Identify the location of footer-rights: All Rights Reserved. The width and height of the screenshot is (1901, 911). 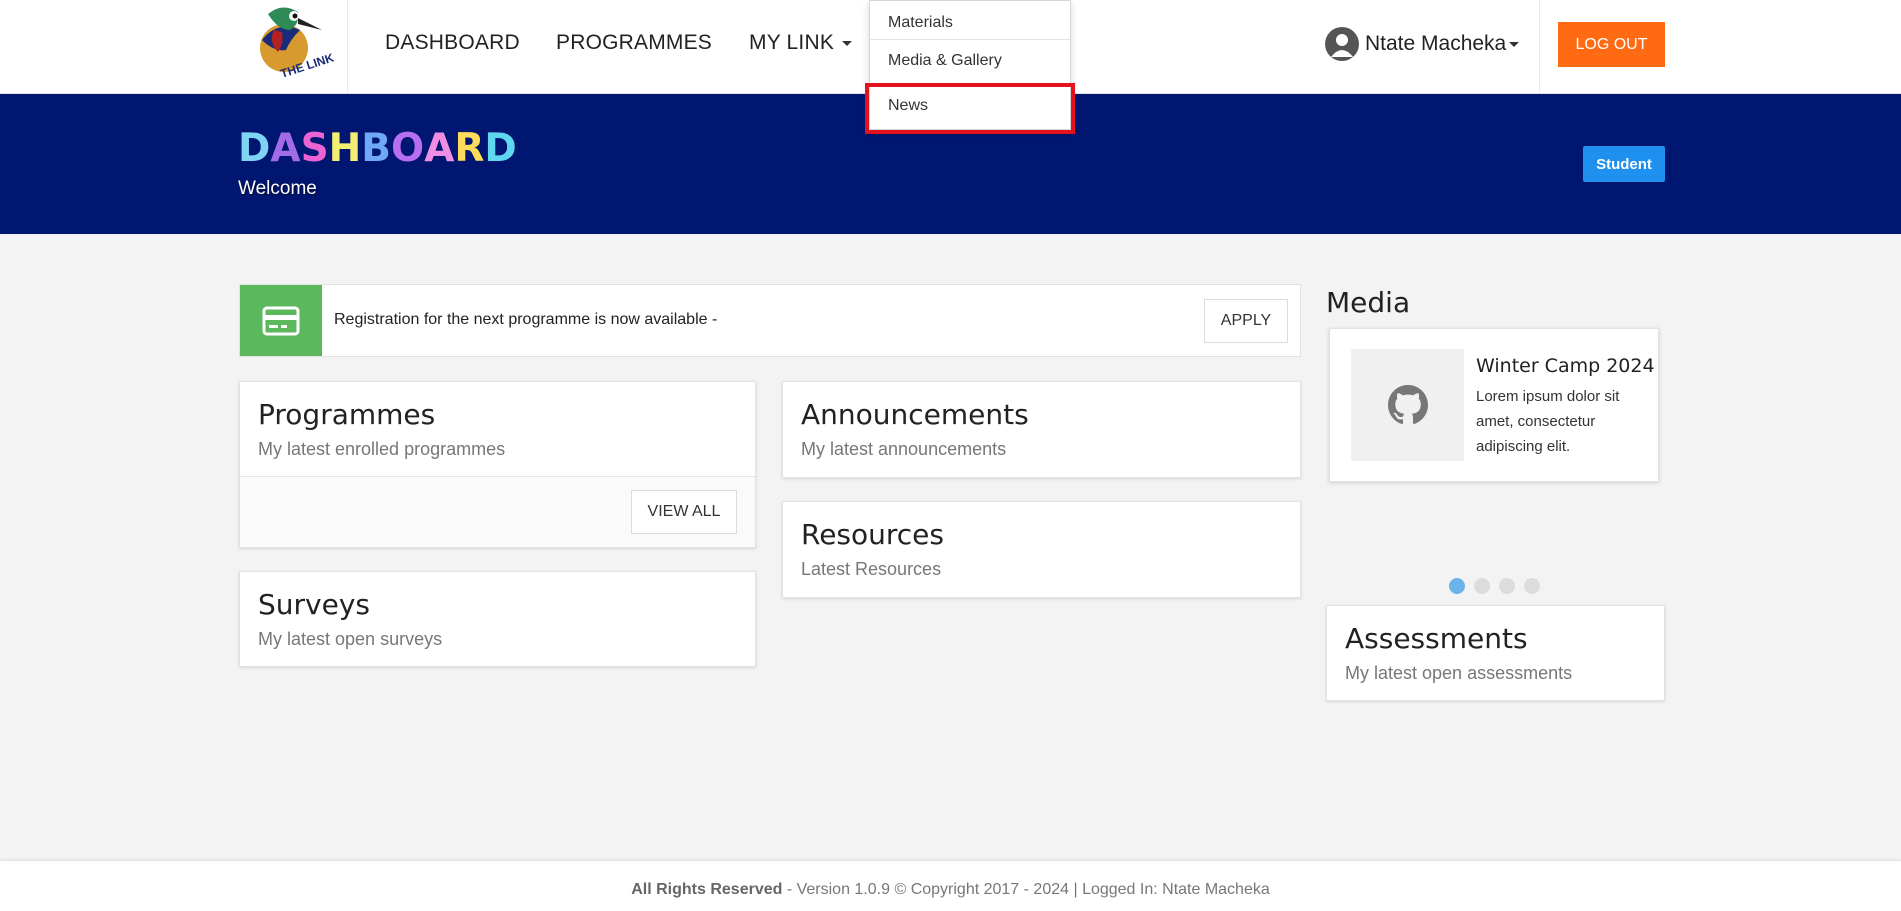
(707, 889).